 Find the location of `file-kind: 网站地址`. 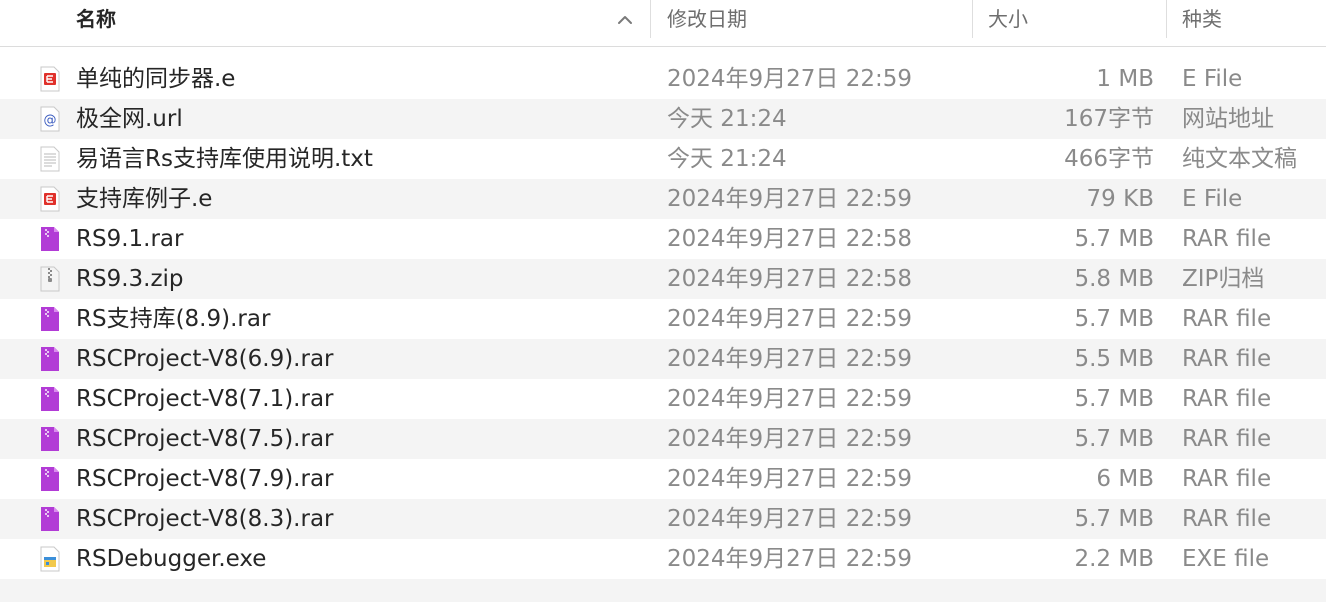

file-kind: 网站地址 is located at coordinates (1228, 119).